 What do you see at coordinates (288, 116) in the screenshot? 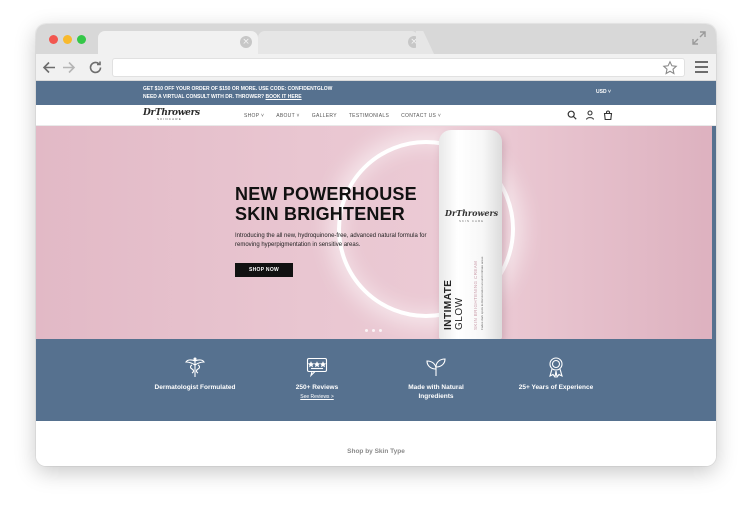
I see `menu-about: ABOUT ˅` at bounding box center [288, 116].